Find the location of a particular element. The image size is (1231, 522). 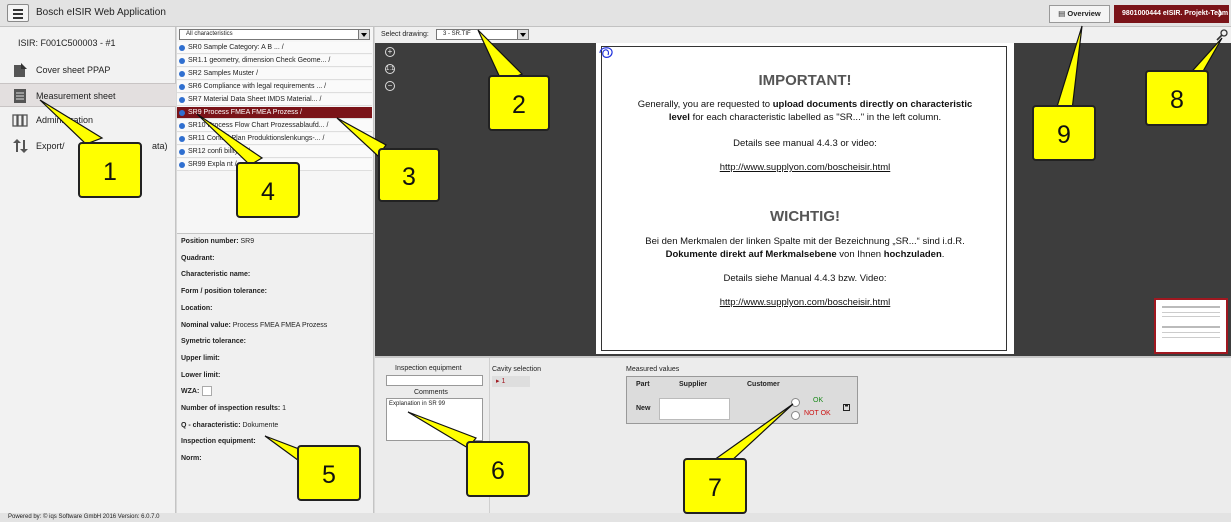

callout-6: 6 is located at coordinates (498, 469).